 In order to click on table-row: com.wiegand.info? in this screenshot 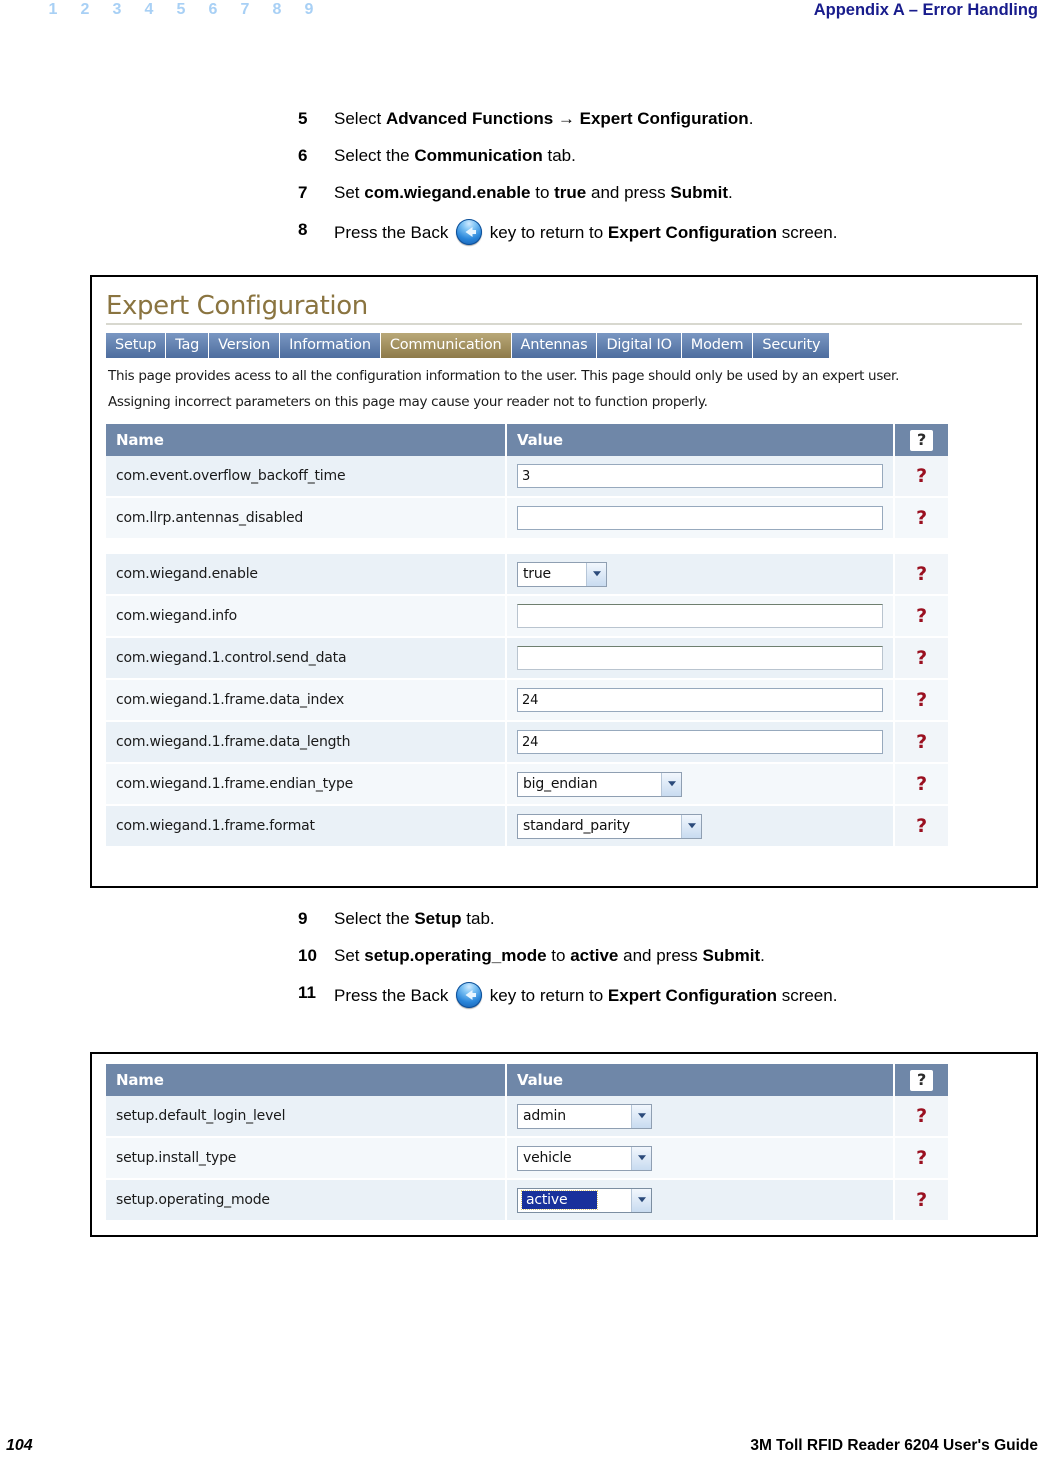, I will do `click(527, 616)`.